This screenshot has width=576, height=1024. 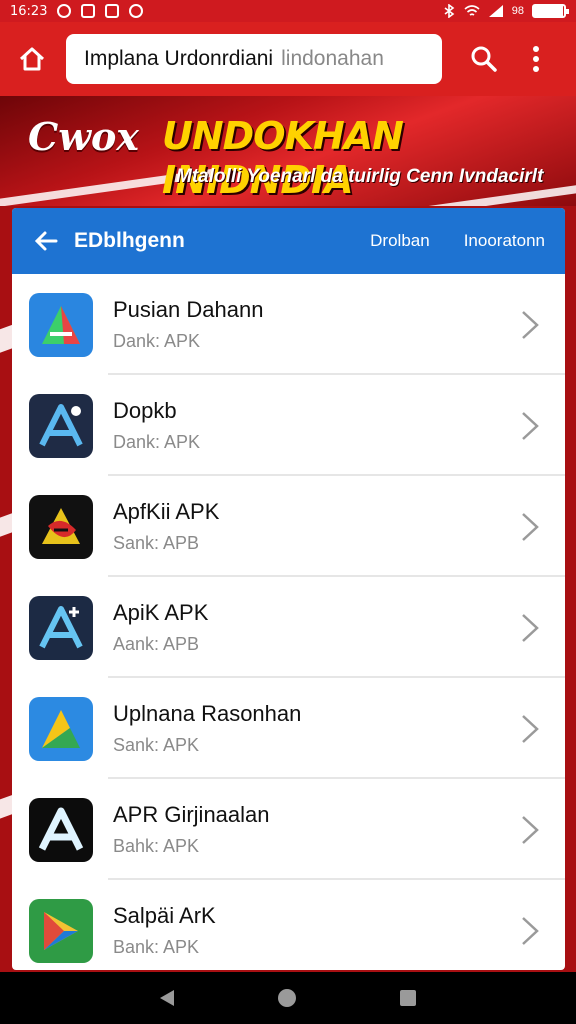 I want to click on app-text: Pusian Dahann Dank: APK, so click(x=188, y=324).